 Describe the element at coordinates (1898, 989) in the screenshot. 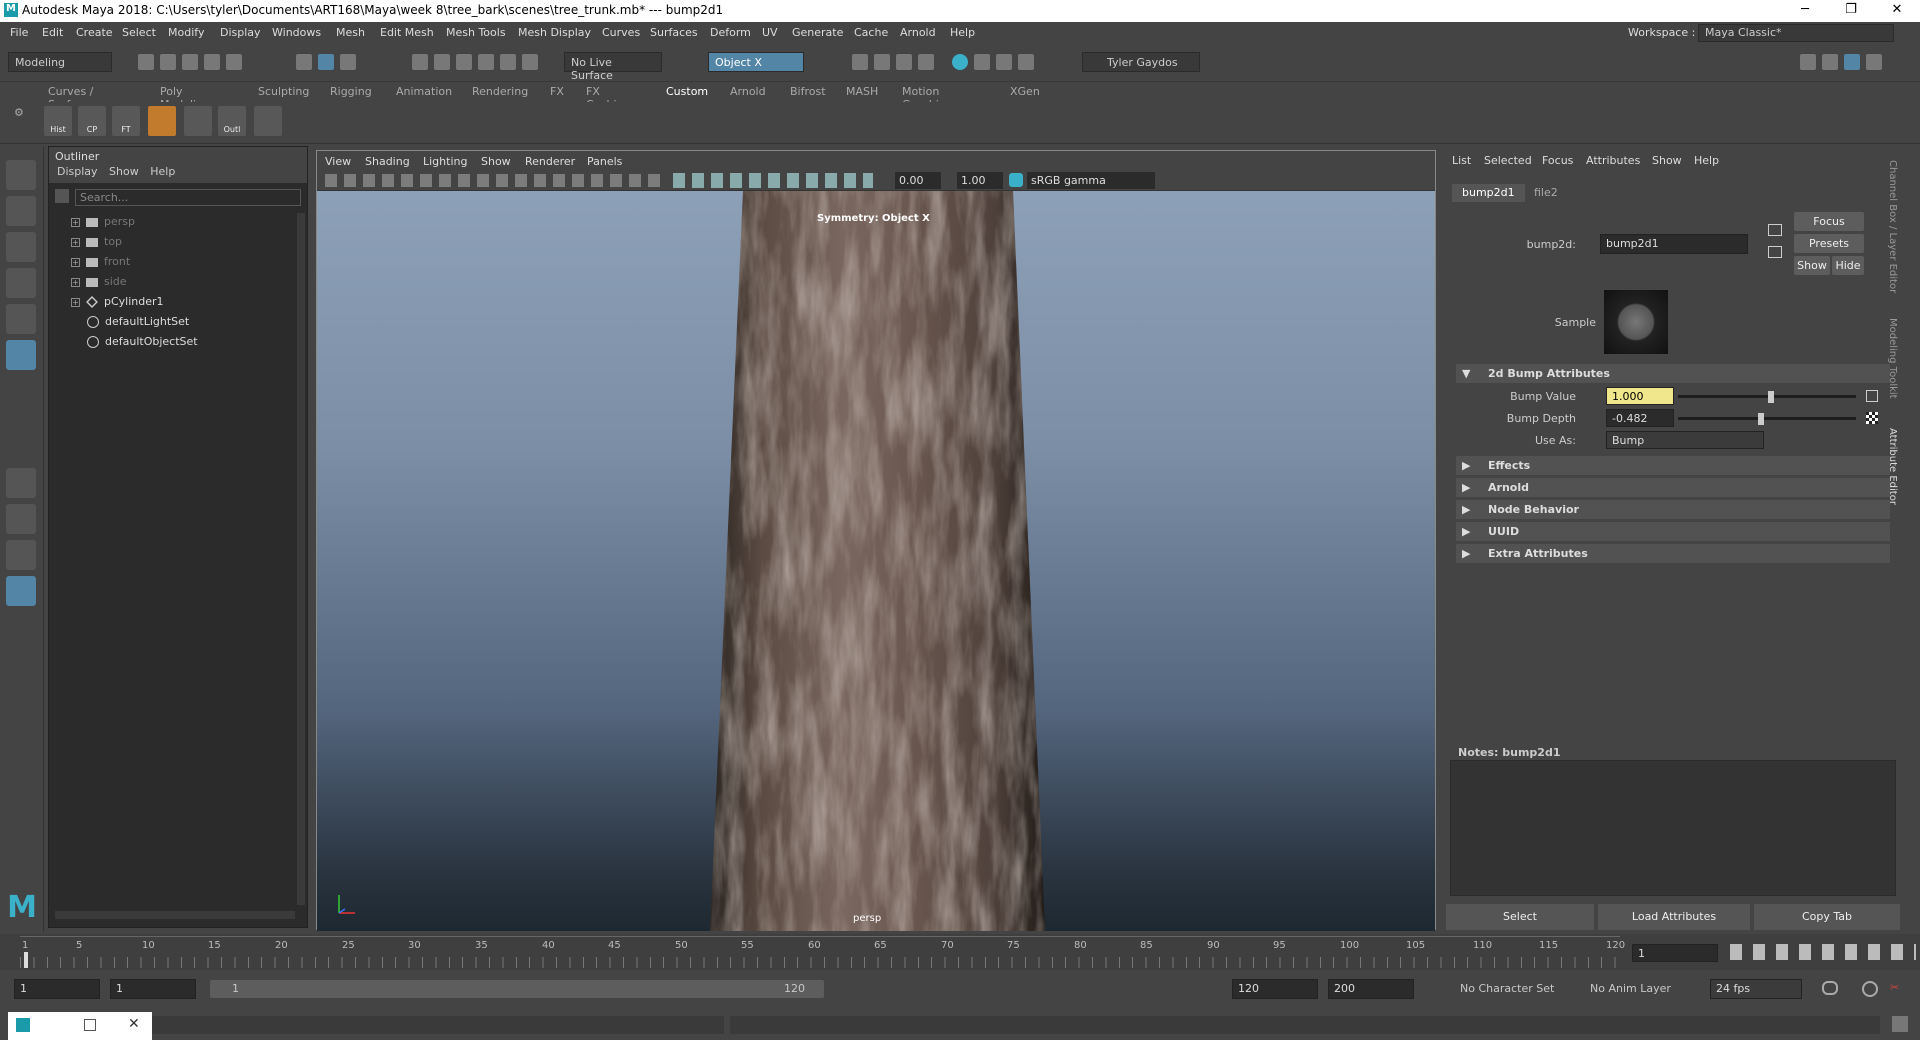

I see `preferences-icon: ✂` at that location.